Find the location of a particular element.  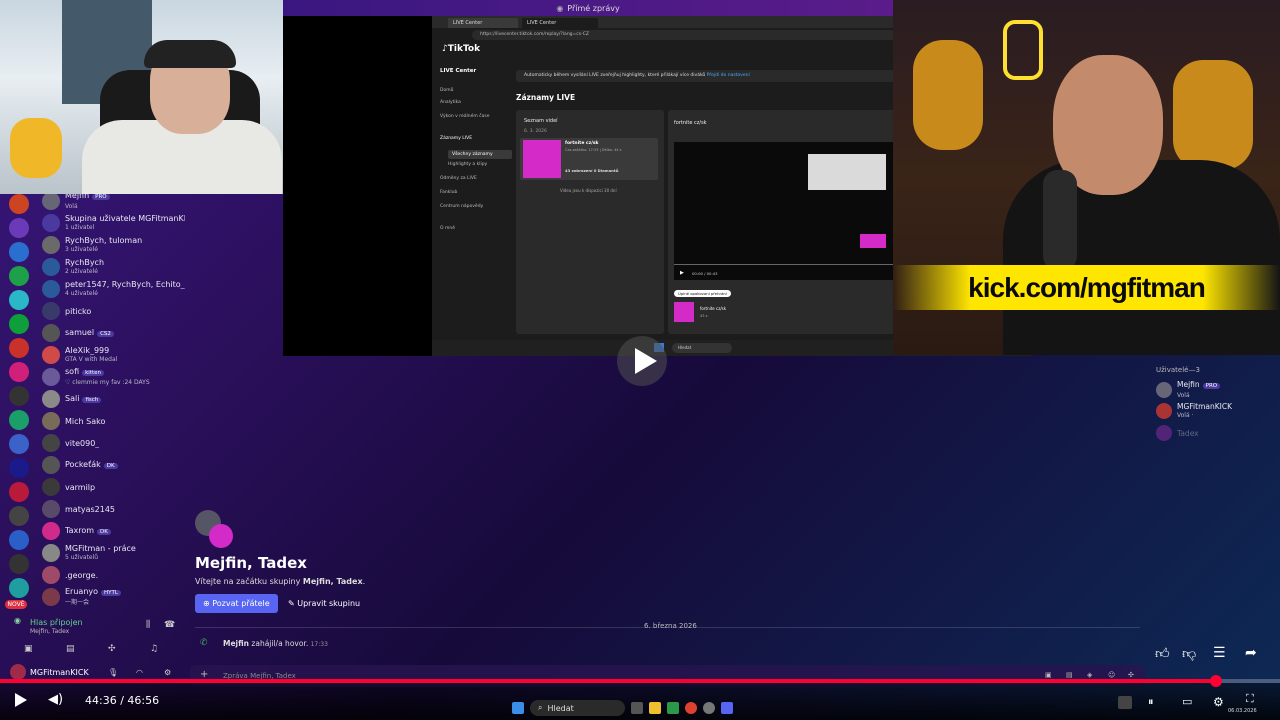

dm-item: matyas2145 is located at coordinates (114, 509).